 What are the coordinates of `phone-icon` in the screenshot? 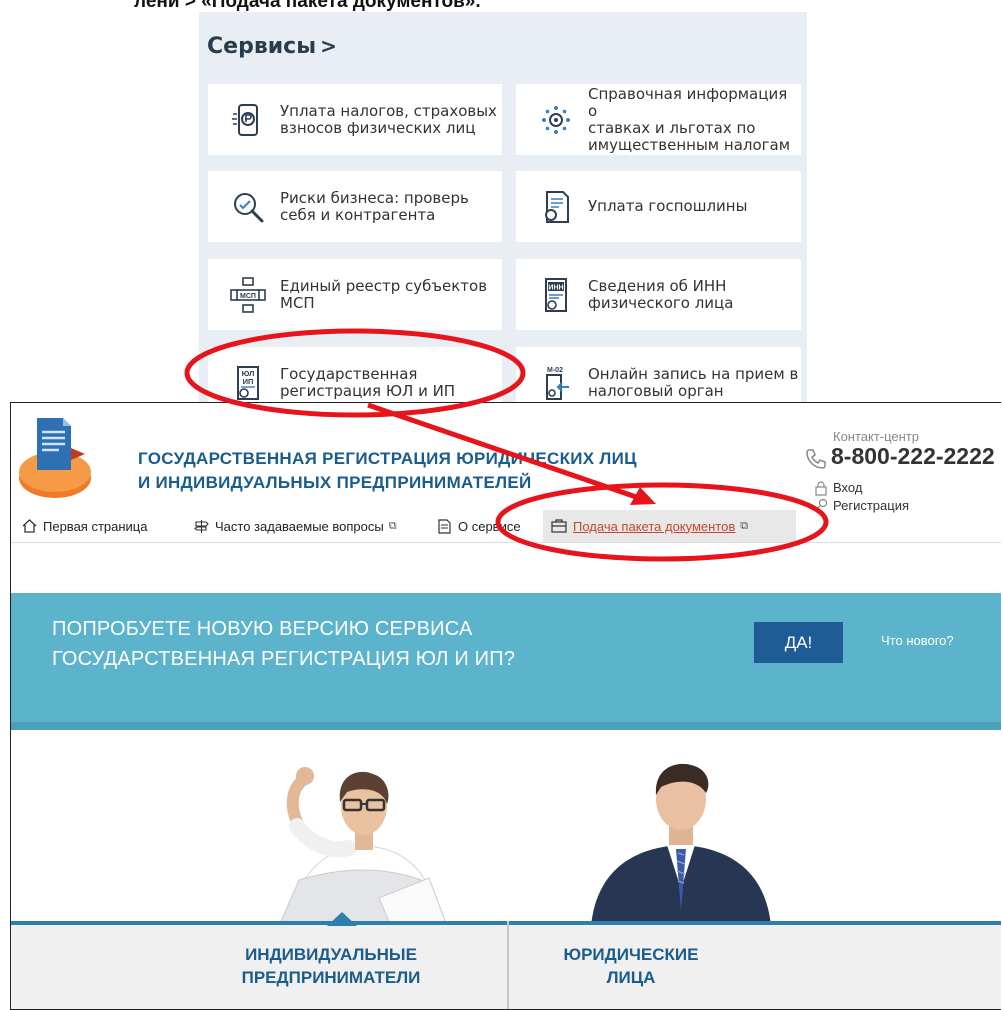 It's located at (816, 459).